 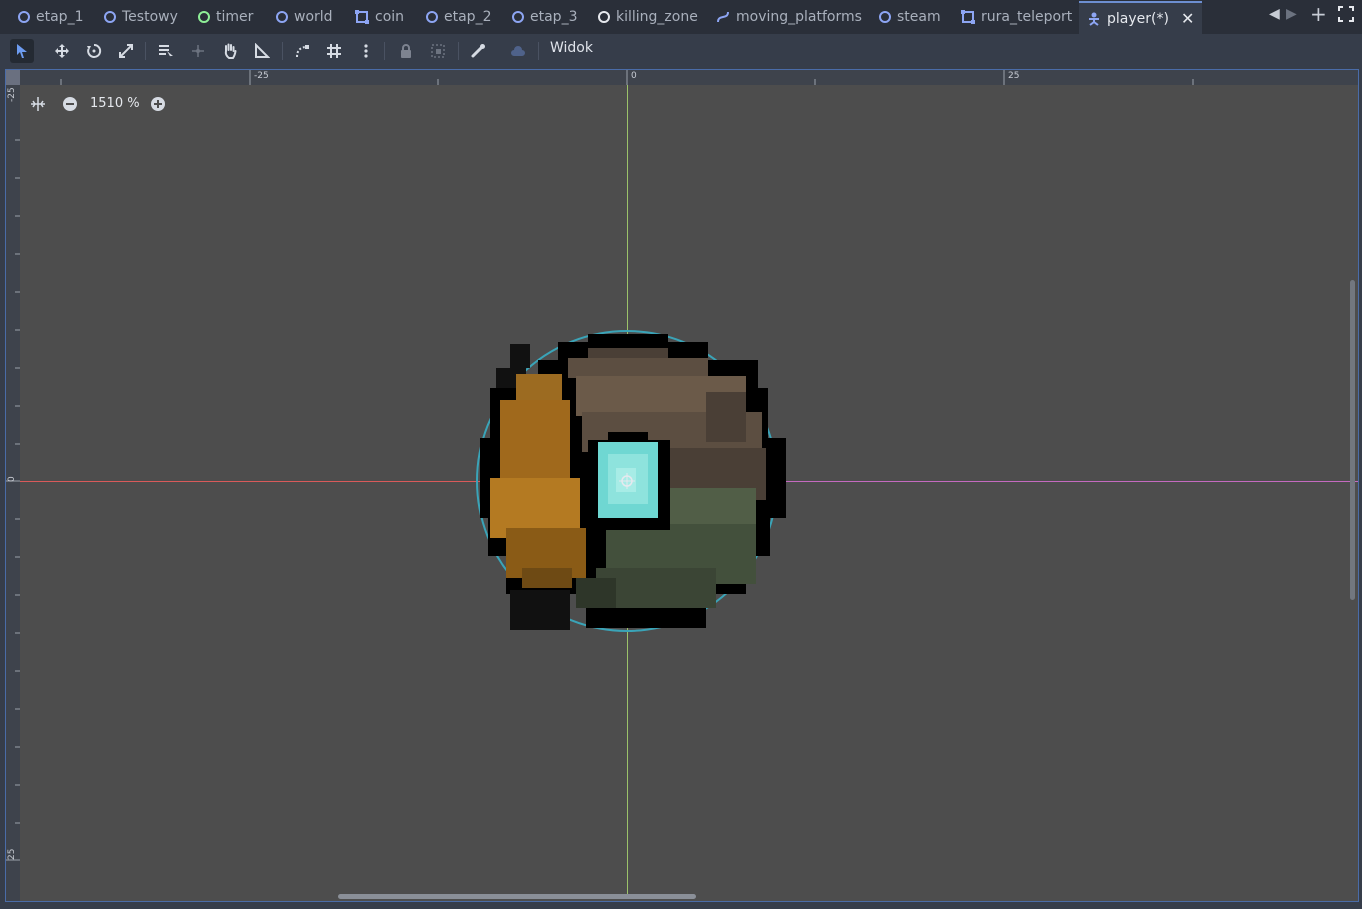 What do you see at coordinates (22, 51) in the screenshot?
I see `select-tool-icon` at bounding box center [22, 51].